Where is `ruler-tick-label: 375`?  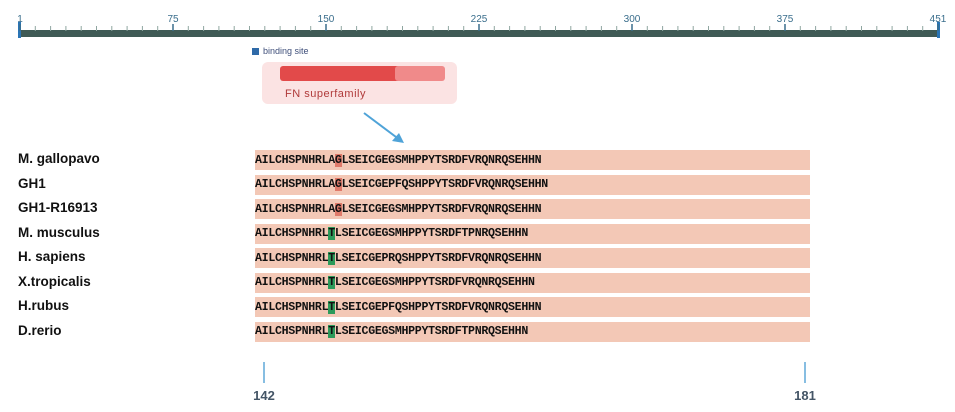 ruler-tick-label: 375 is located at coordinates (785, 19).